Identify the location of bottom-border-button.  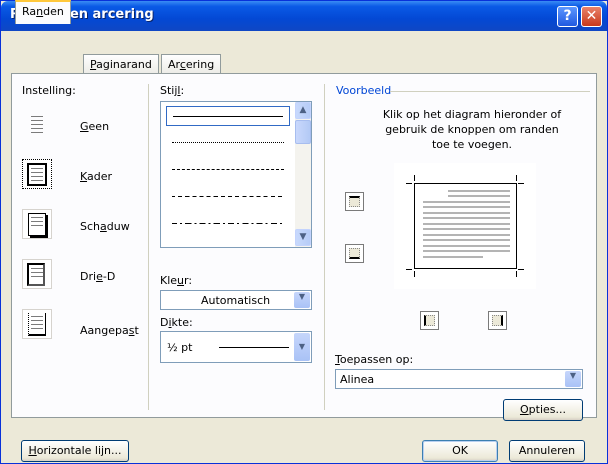
(354, 253).